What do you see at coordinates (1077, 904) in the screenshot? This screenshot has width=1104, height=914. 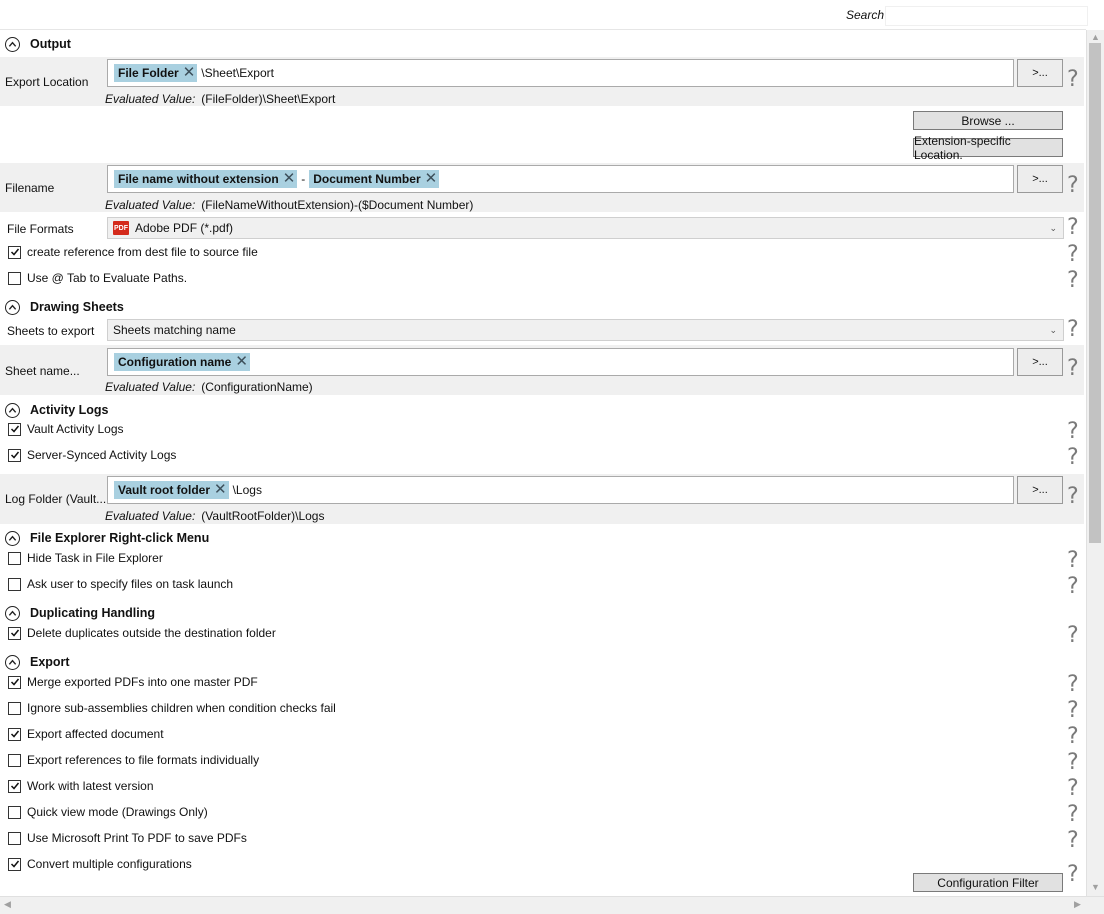 I see `scroll-right-icon: ▶` at bounding box center [1077, 904].